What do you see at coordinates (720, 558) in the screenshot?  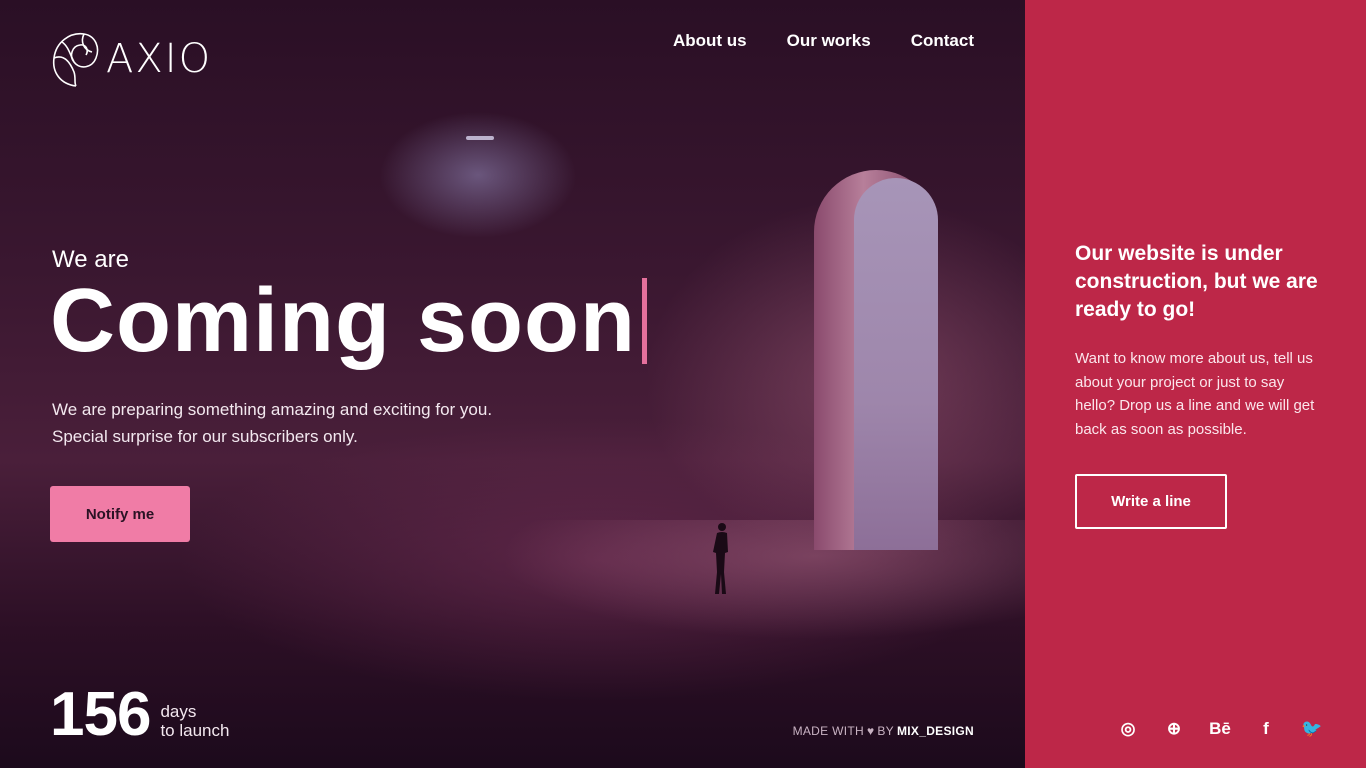 I see `walking-person-silhouette` at bounding box center [720, 558].